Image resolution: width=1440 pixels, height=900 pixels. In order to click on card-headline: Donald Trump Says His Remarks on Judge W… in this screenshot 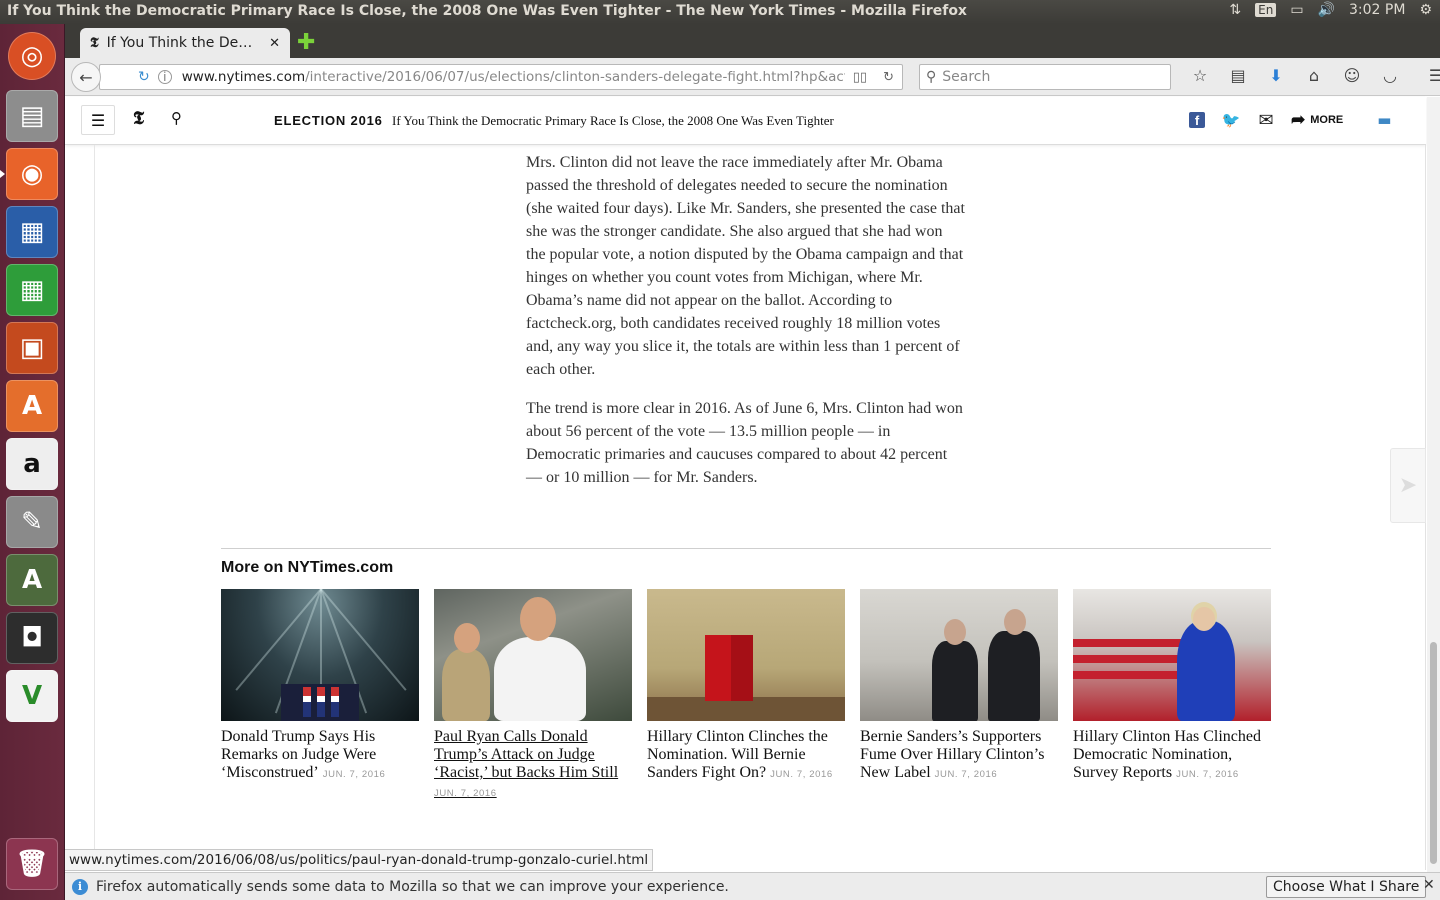, I will do `click(320, 756)`.